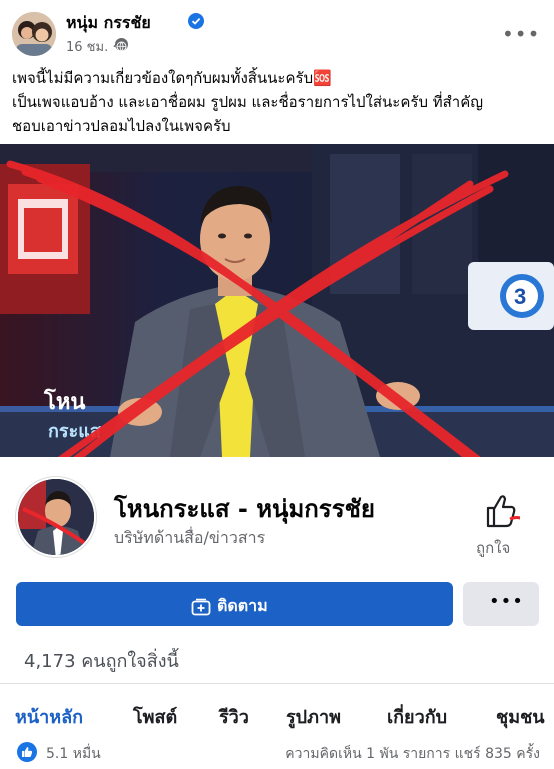  I want to click on follow-button: ติดตาม, so click(234, 604).